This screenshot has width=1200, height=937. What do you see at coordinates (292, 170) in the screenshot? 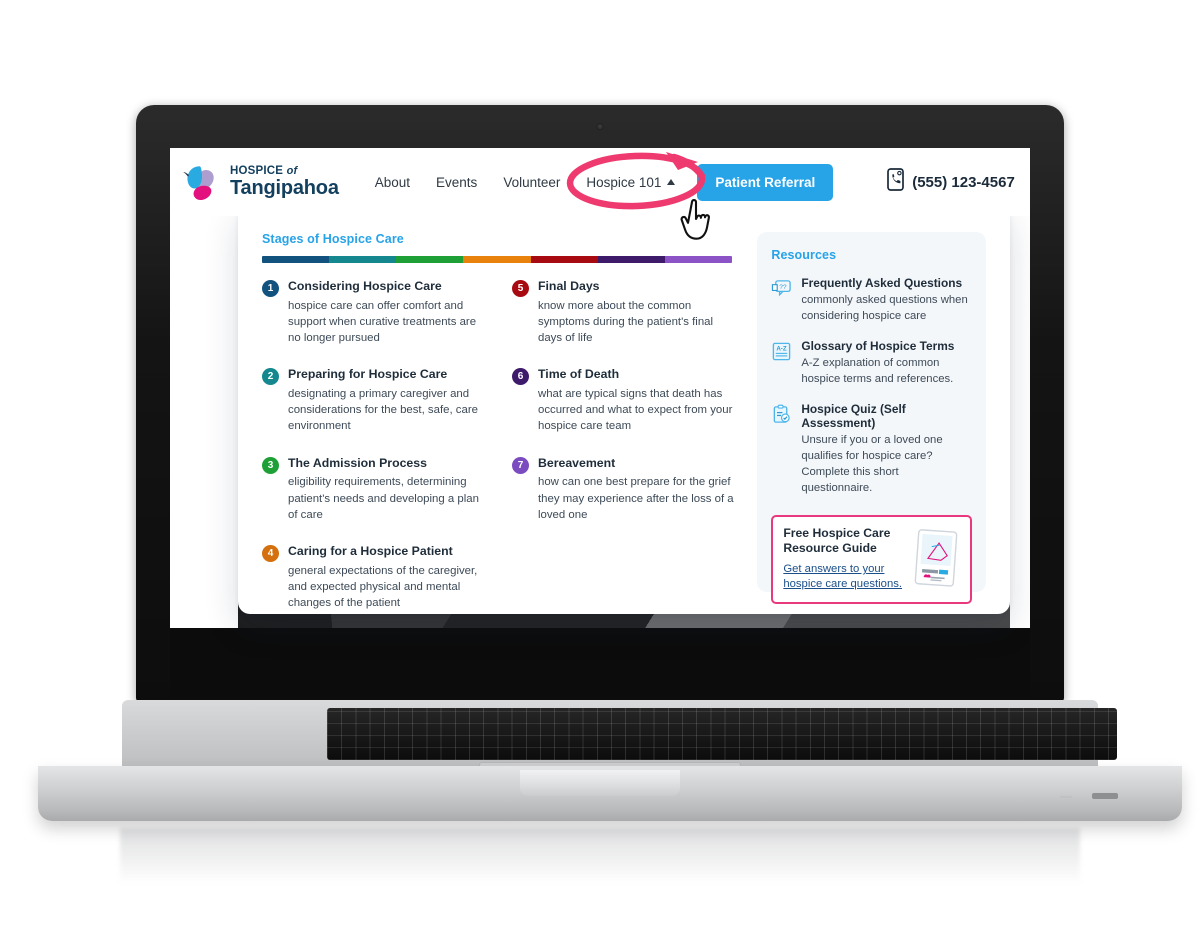
I see `brand-of-text: of` at bounding box center [292, 170].